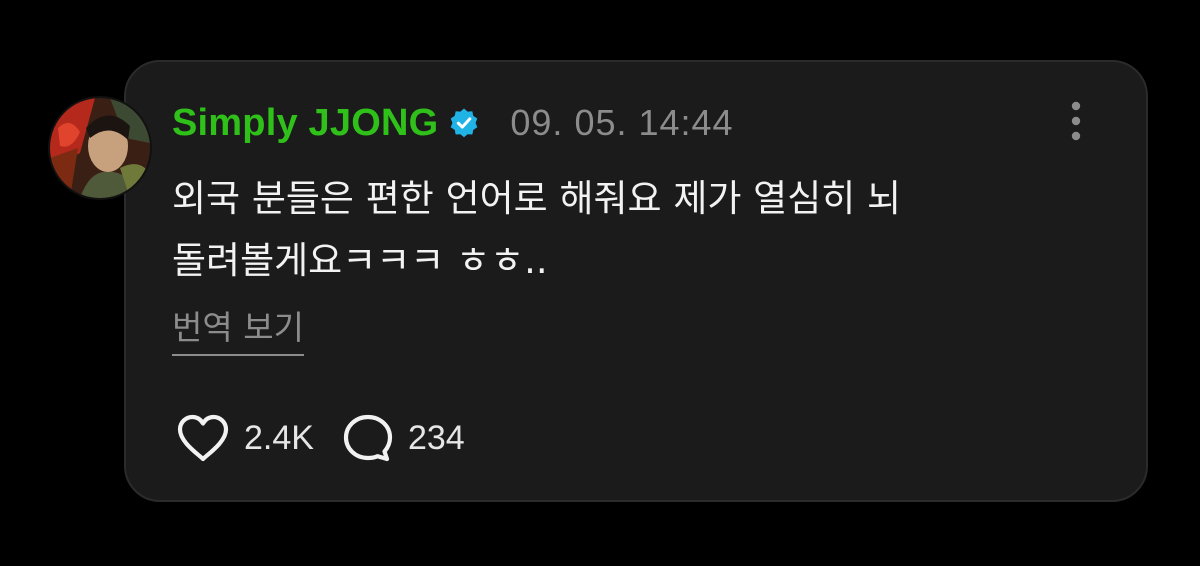  Describe the element at coordinates (537, 198) in the screenshot. I see `post-text-line: 외국 분들은 편한 언어로 해줘요 제가 열심히 뇌` at that location.